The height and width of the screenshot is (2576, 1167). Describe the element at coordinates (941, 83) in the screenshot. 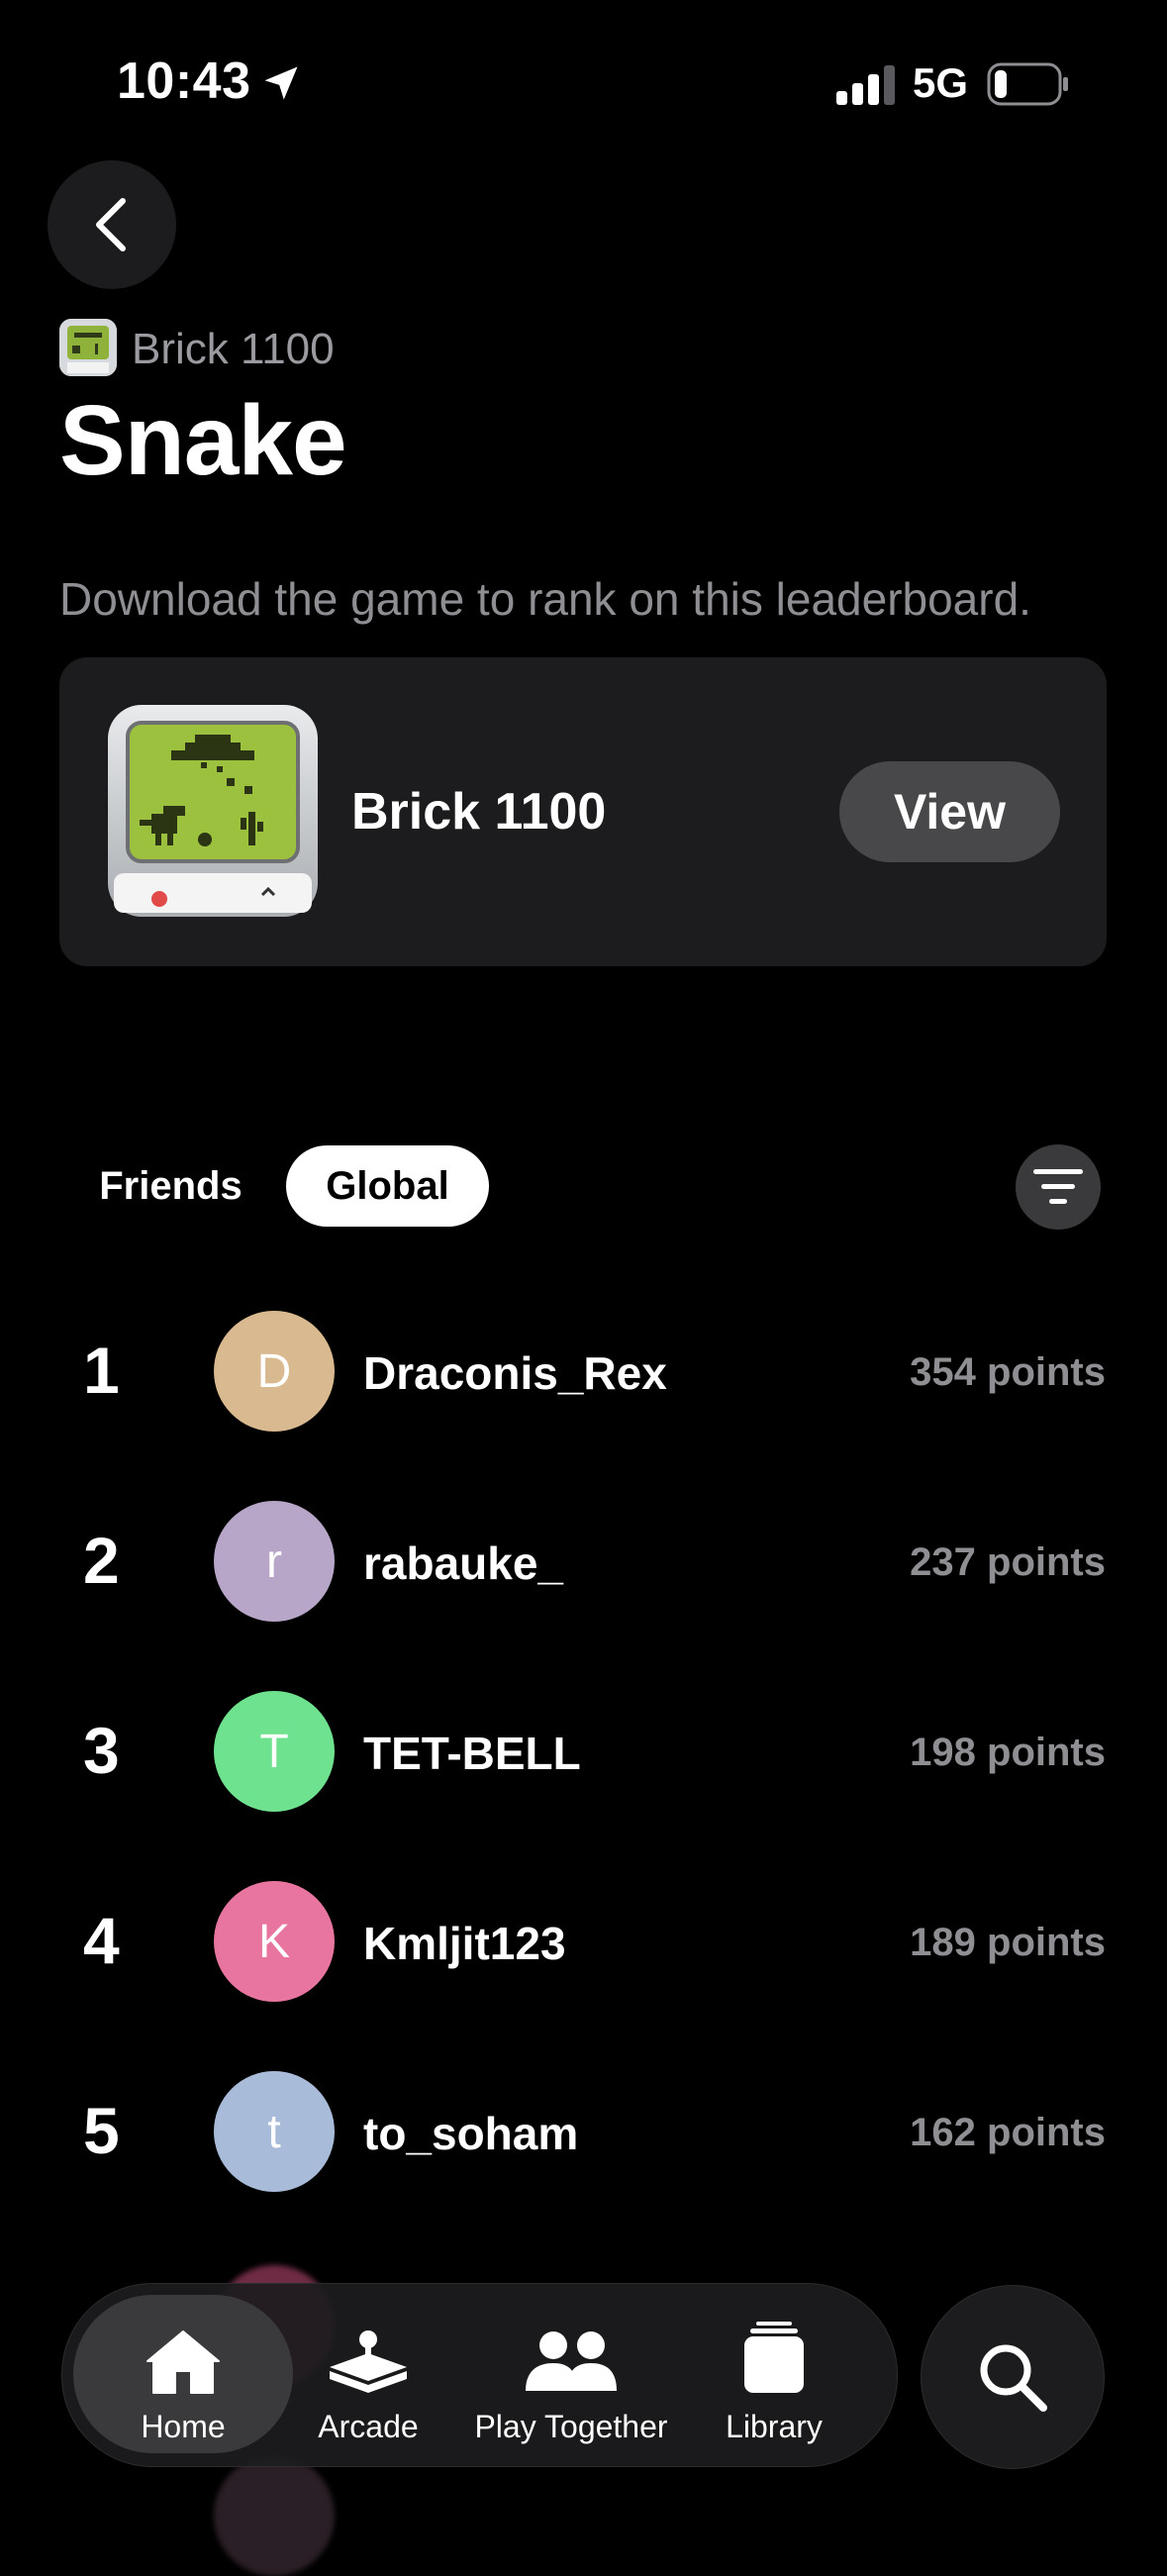

I see `network-type: 5G` at that location.